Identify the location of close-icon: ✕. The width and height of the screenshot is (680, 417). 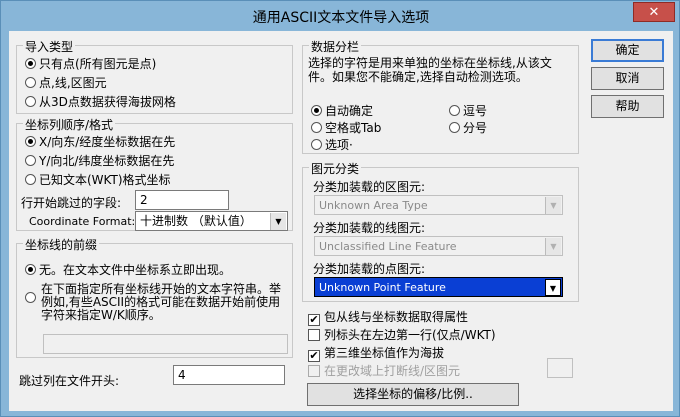
(654, 12).